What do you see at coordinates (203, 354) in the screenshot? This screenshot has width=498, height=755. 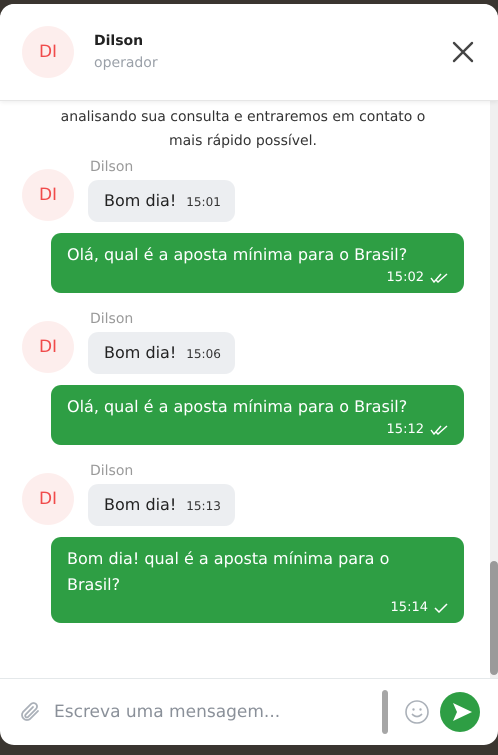 I see `message-time: 15:06` at bounding box center [203, 354].